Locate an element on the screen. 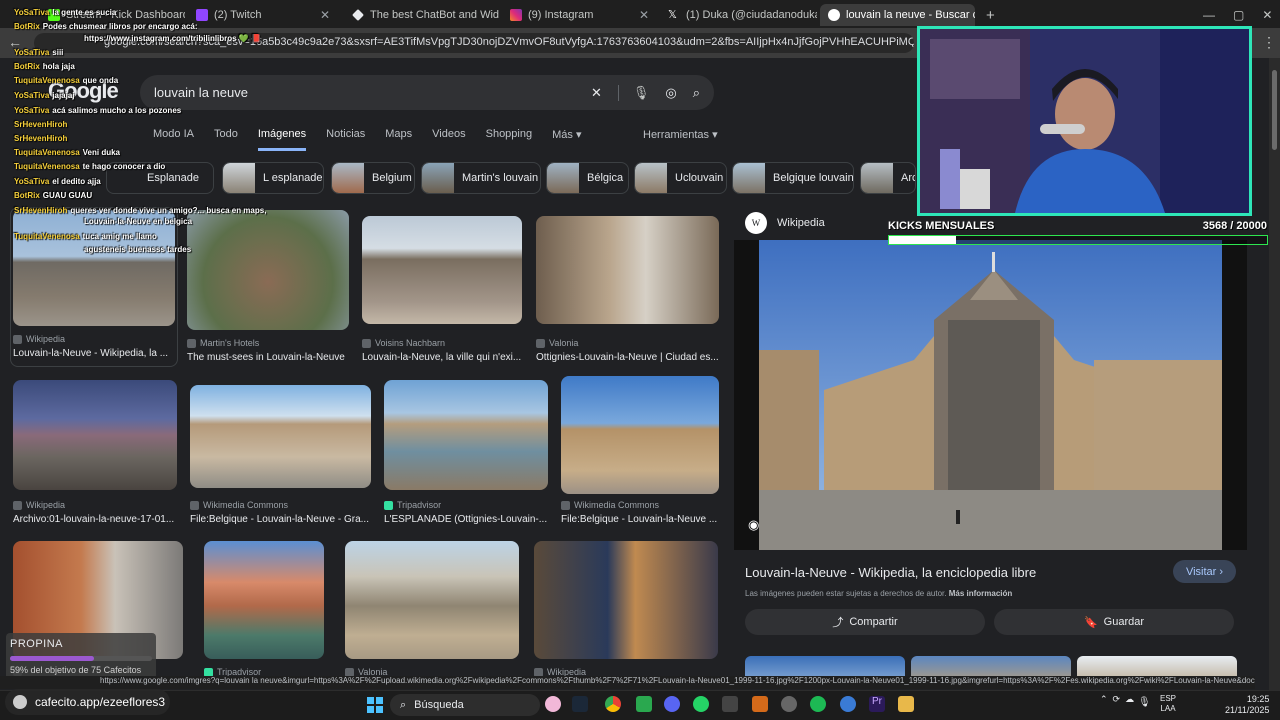 The height and width of the screenshot is (720, 1280). new-tab-button: + is located at coordinates (989, 15).